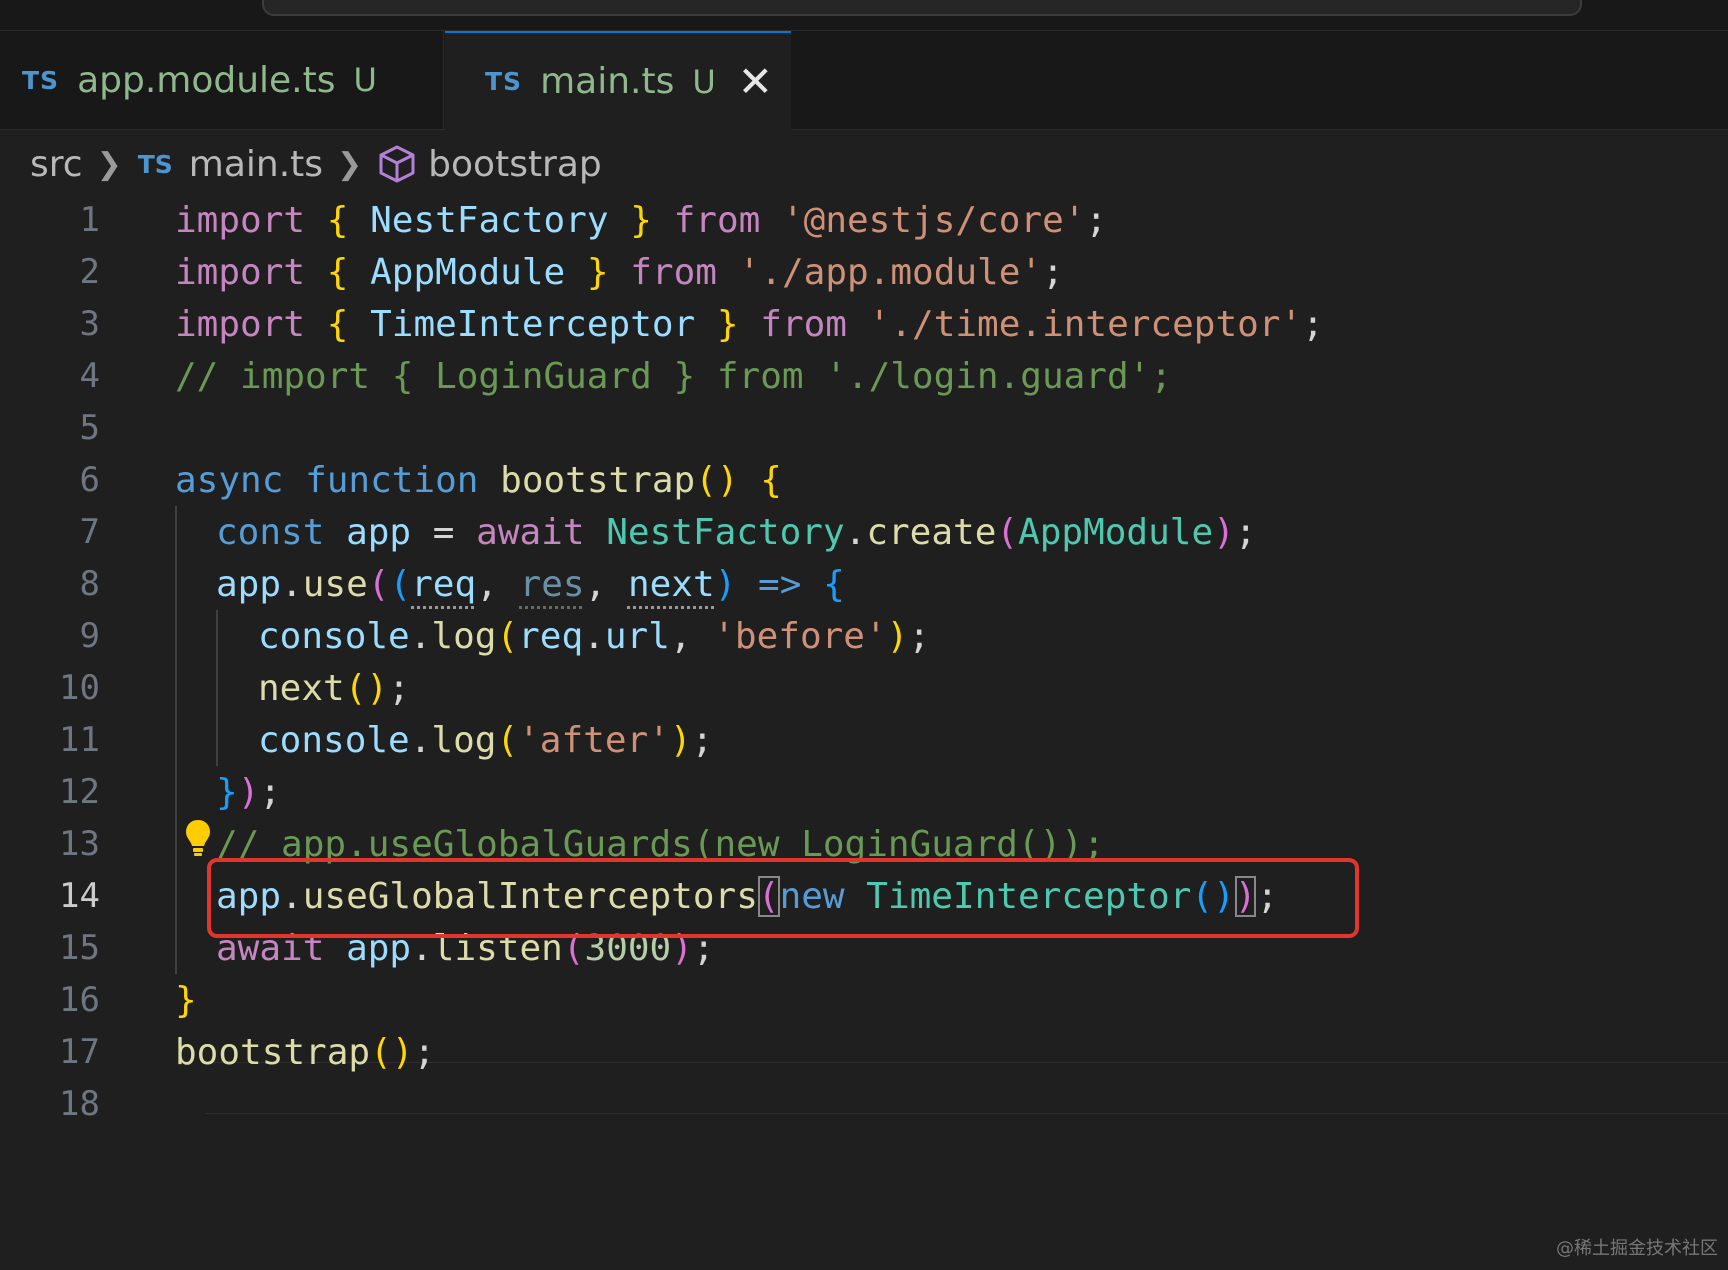 The height and width of the screenshot is (1270, 1728). I want to click on breadcrumb-folder: src, so click(56, 164).